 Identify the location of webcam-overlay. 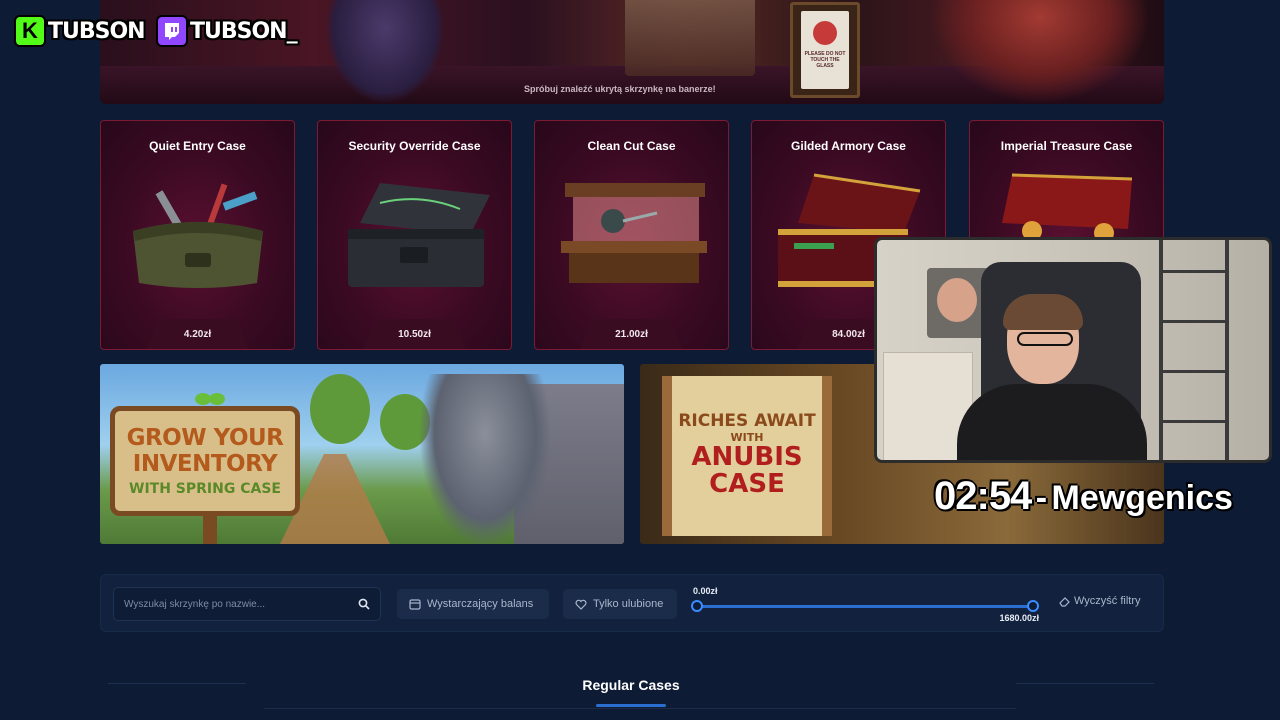
(1073, 350).